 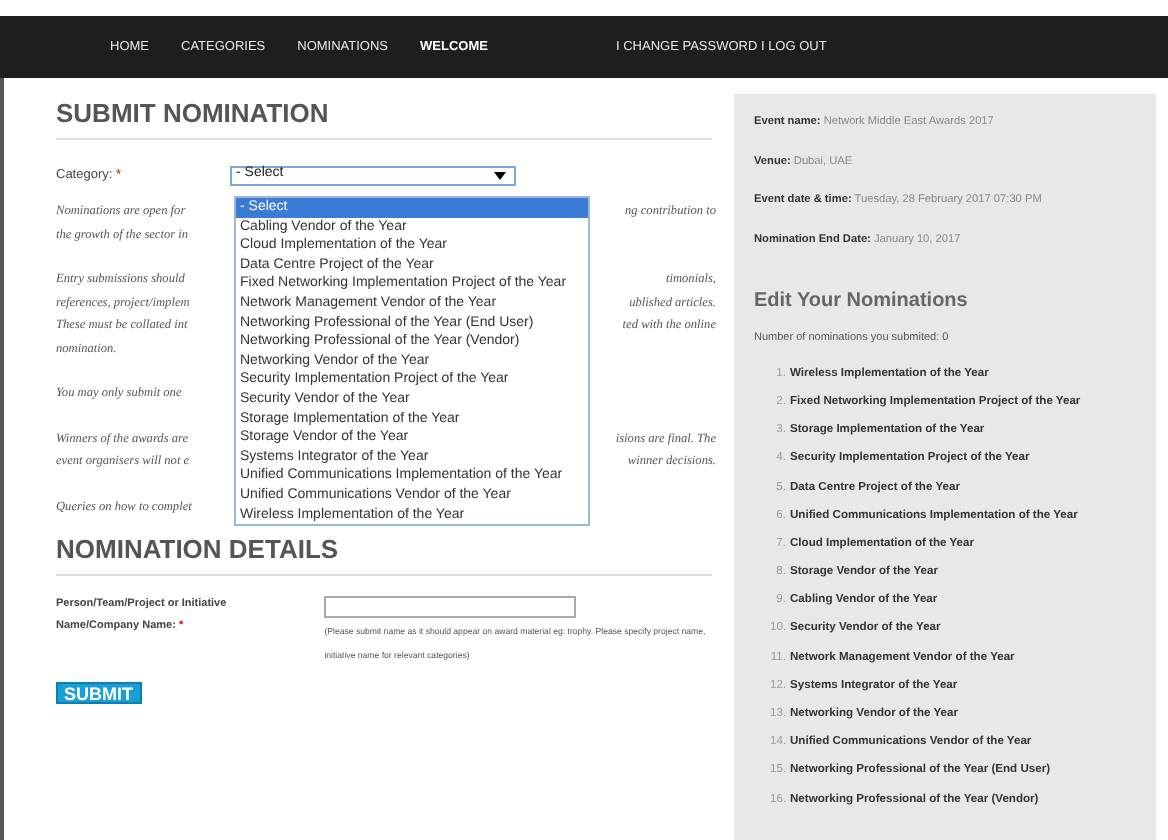 What do you see at coordinates (193, 114) in the screenshot?
I see `section-heading: SUBMIT NOMINATION` at bounding box center [193, 114].